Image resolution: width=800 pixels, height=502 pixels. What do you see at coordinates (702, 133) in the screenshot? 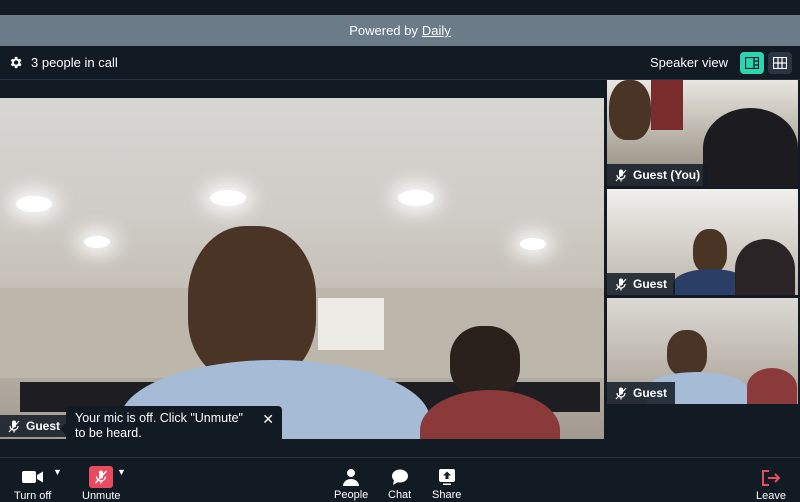
I see `participant-tile: Guest (You)` at bounding box center [702, 133].